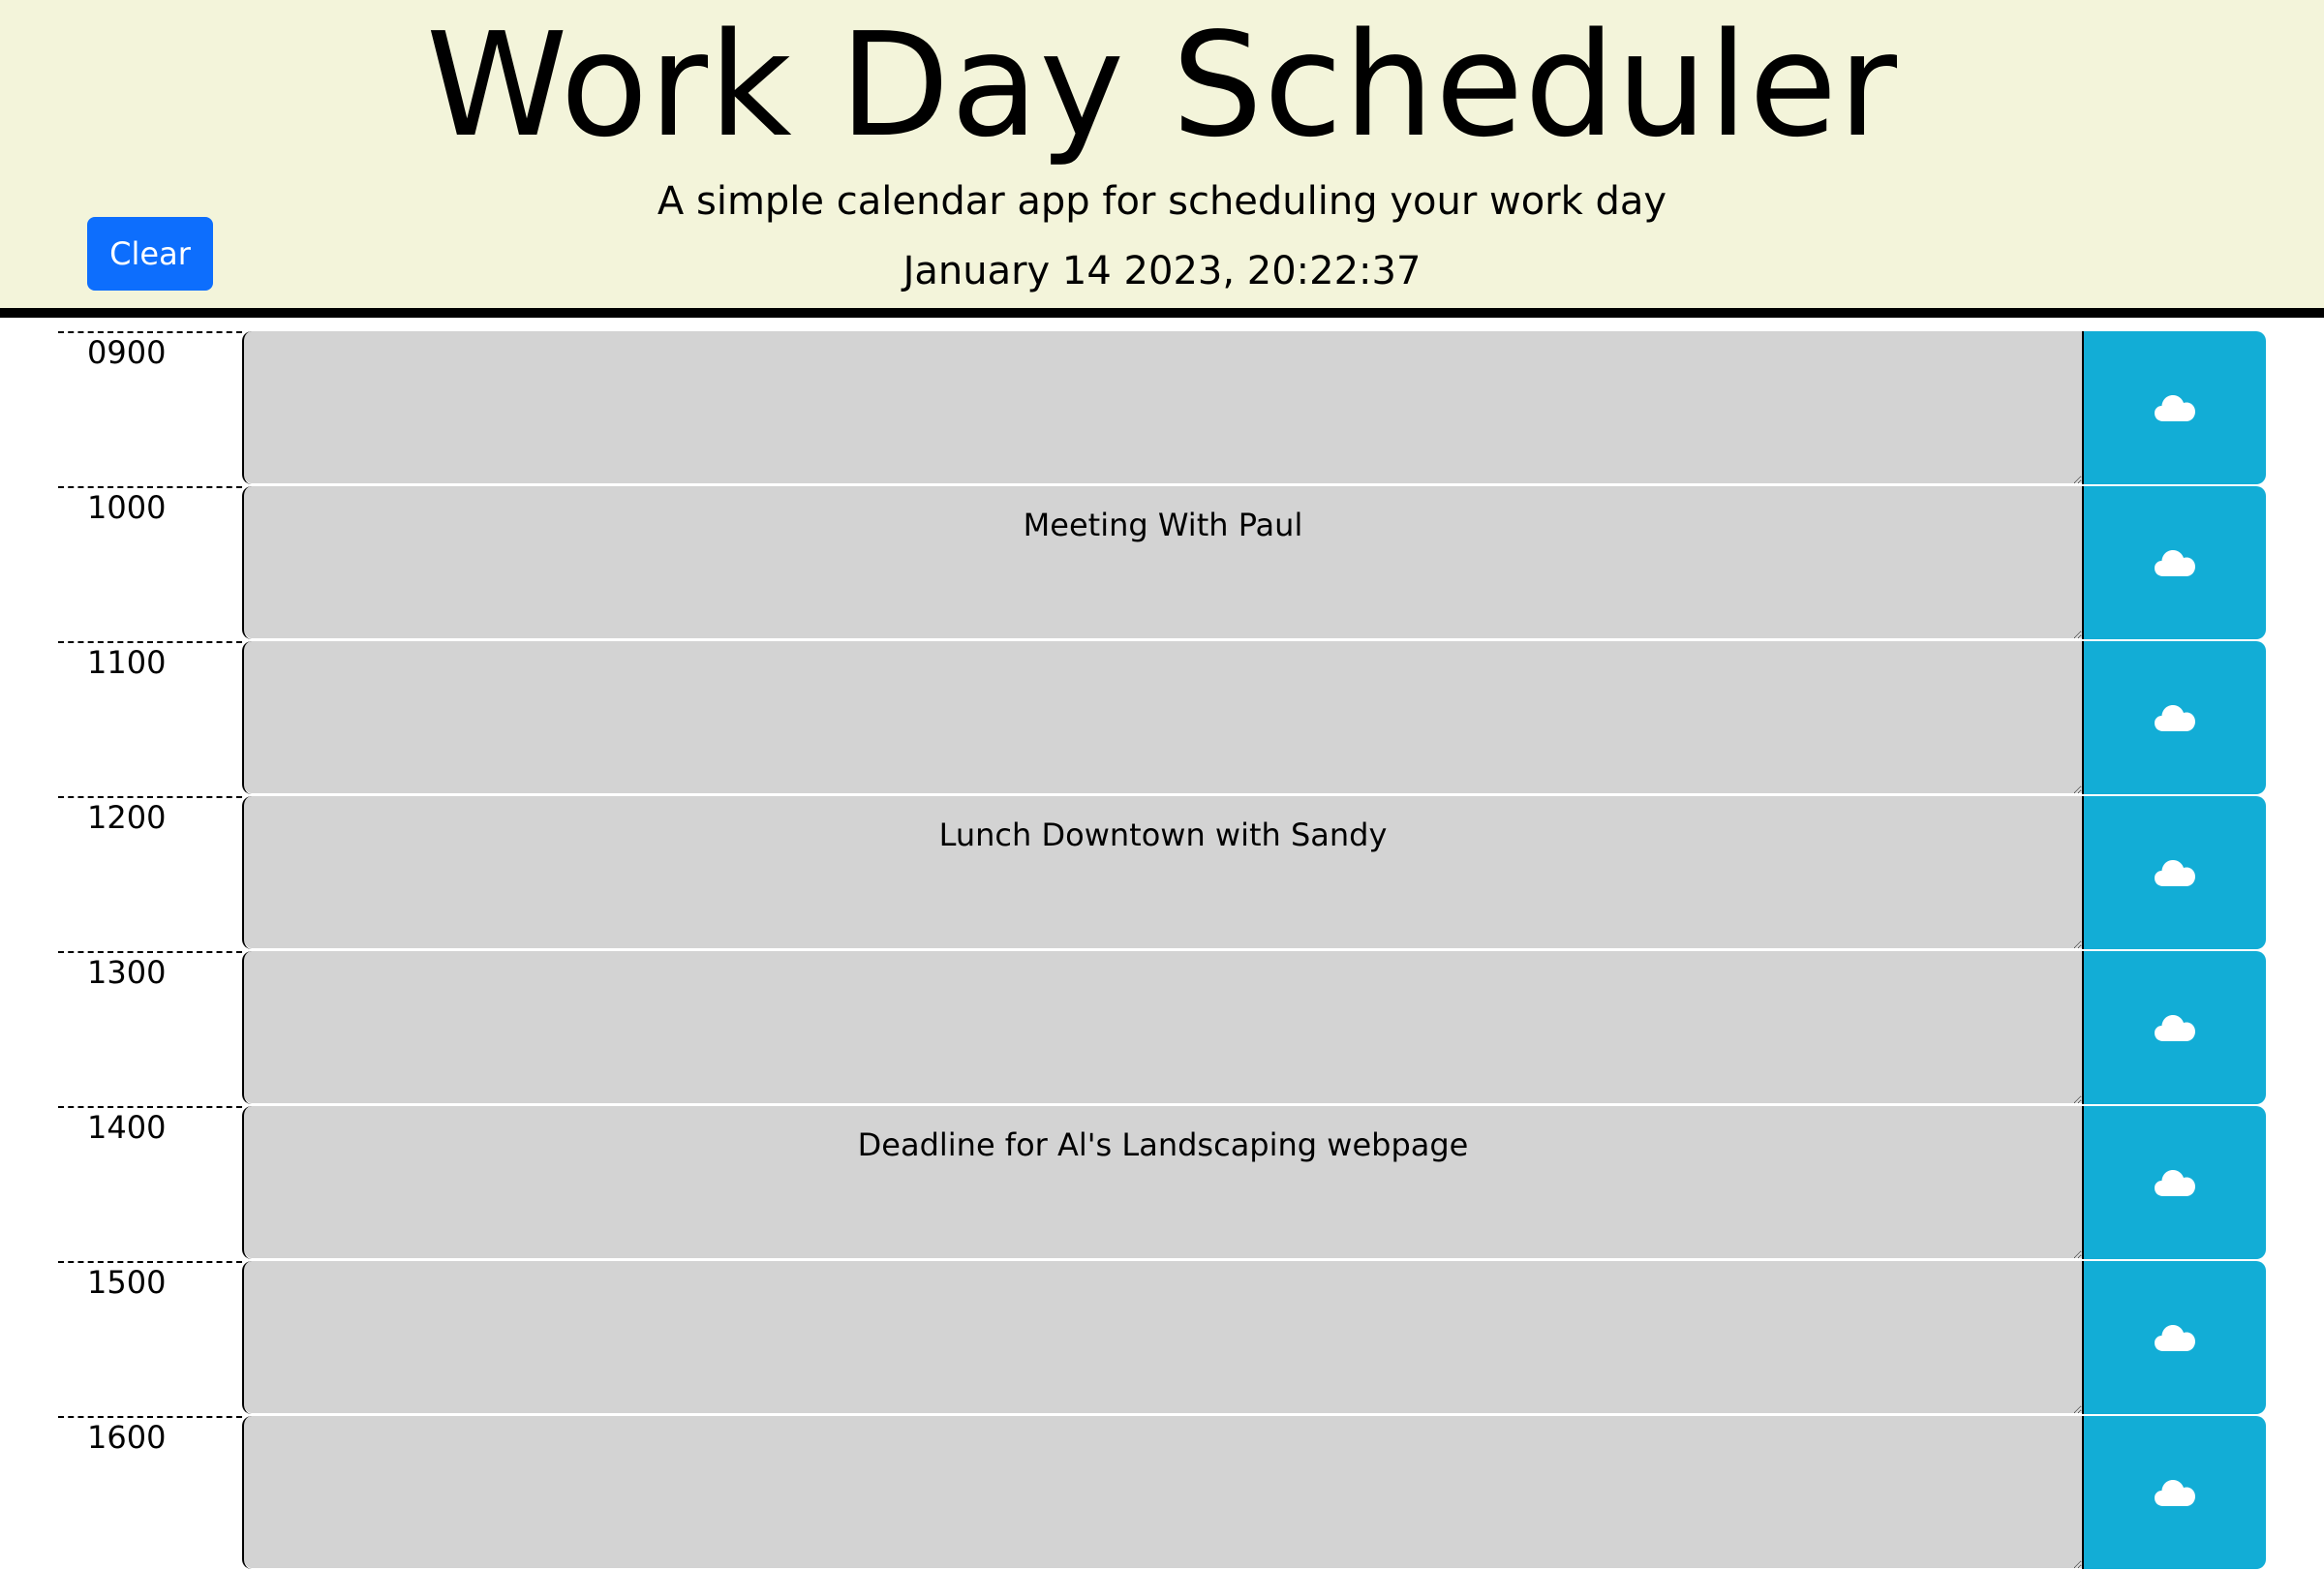 The image size is (2324, 1571). Describe the element at coordinates (150, 873) in the screenshot. I see `hour-label: 1200` at that location.